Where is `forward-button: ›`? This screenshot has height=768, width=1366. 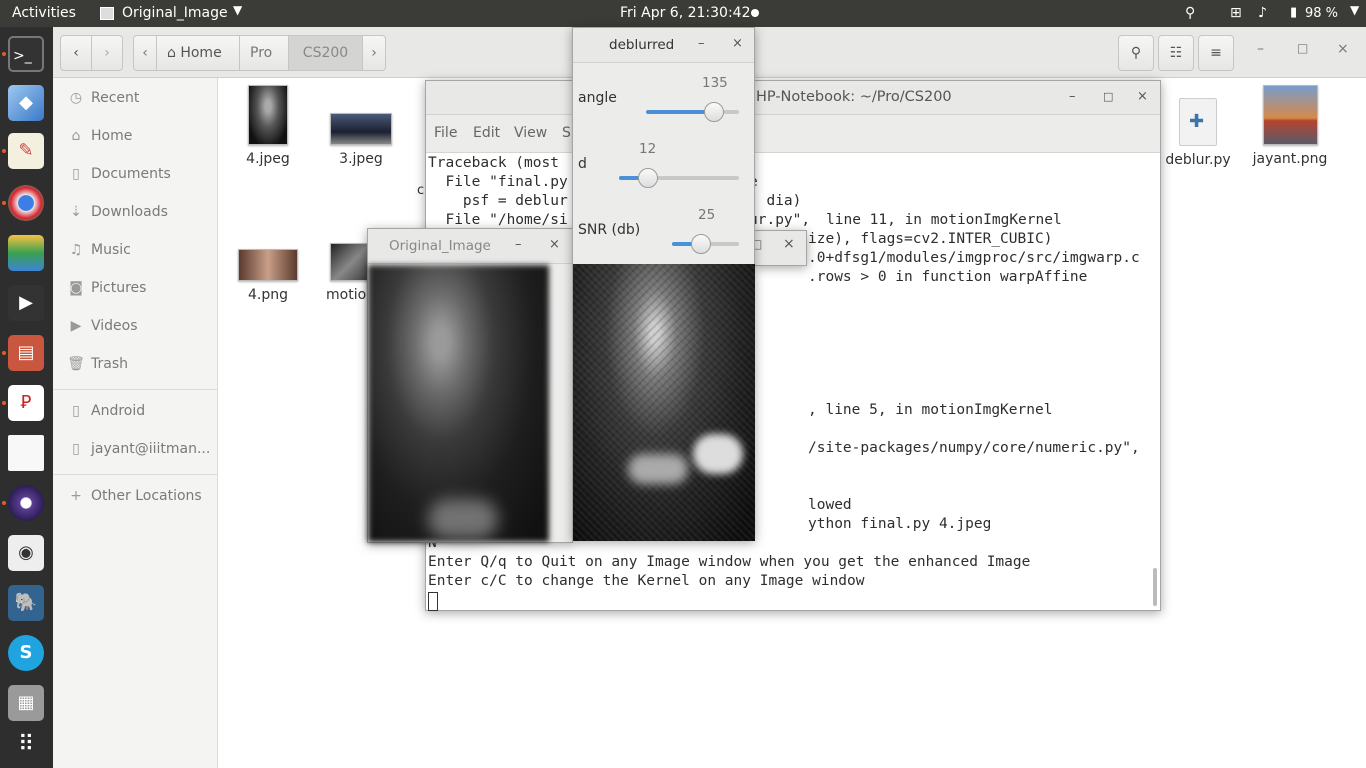 forward-button: › is located at coordinates (107, 53).